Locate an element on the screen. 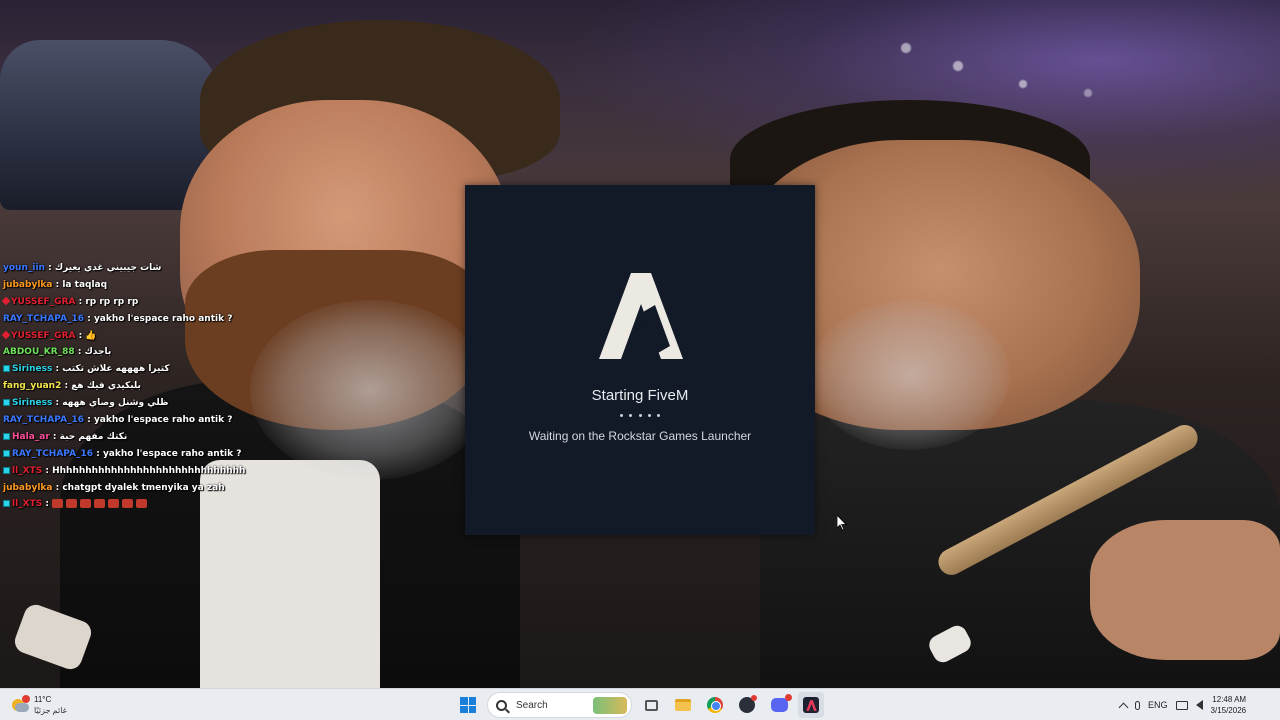  fivem-taskbar-button is located at coordinates (811, 705).